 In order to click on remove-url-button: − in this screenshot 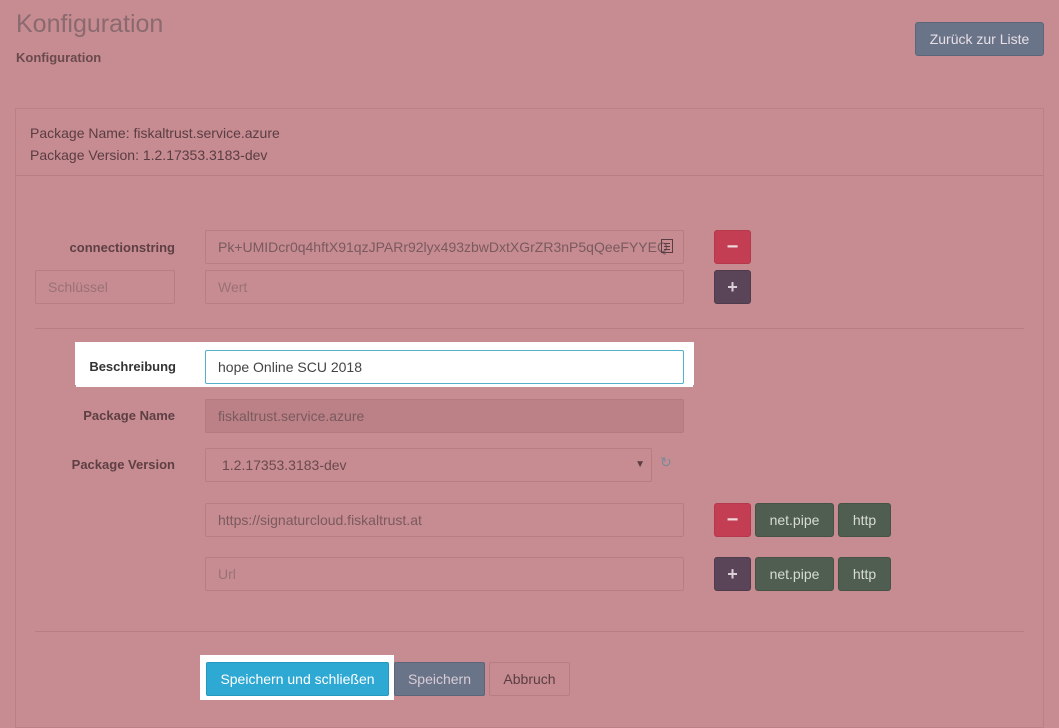, I will do `click(732, 520)`.